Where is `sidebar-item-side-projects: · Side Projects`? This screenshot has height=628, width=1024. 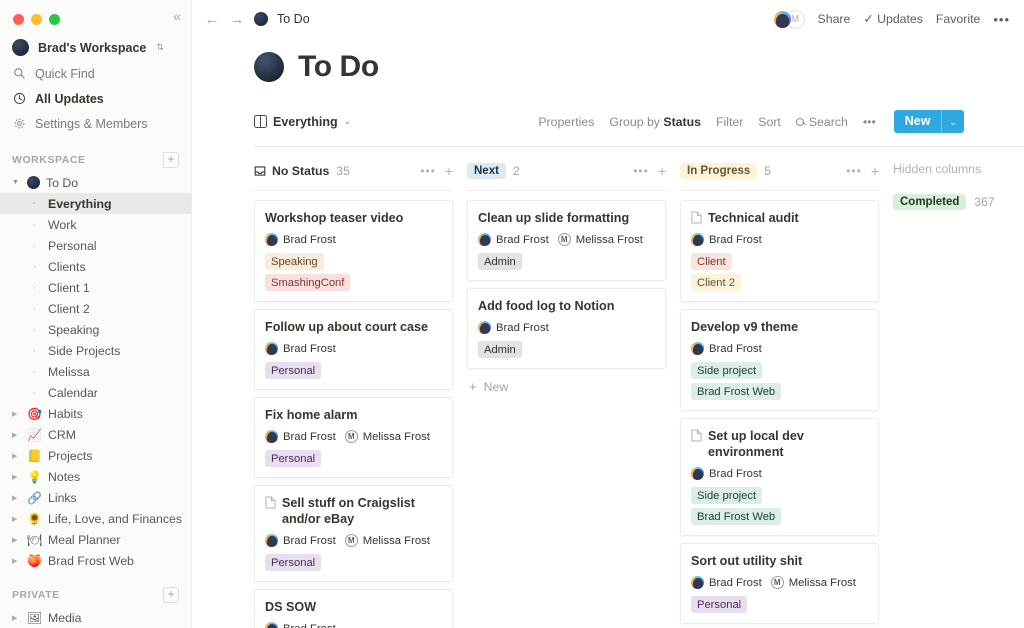
sidebar-item-side-projects: · Side Projects is located at coordinates (95, 350).